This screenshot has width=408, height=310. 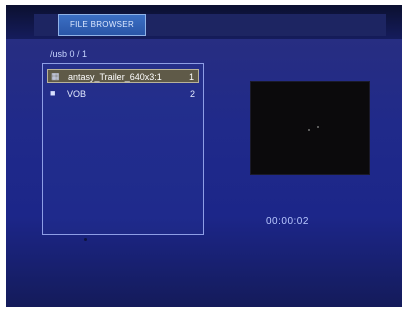 What do you see at coordinates (115, 77) in the screenshot?
I see `file-name: antasy_Trailer_640x3:1` at bounding box center [115, 77].